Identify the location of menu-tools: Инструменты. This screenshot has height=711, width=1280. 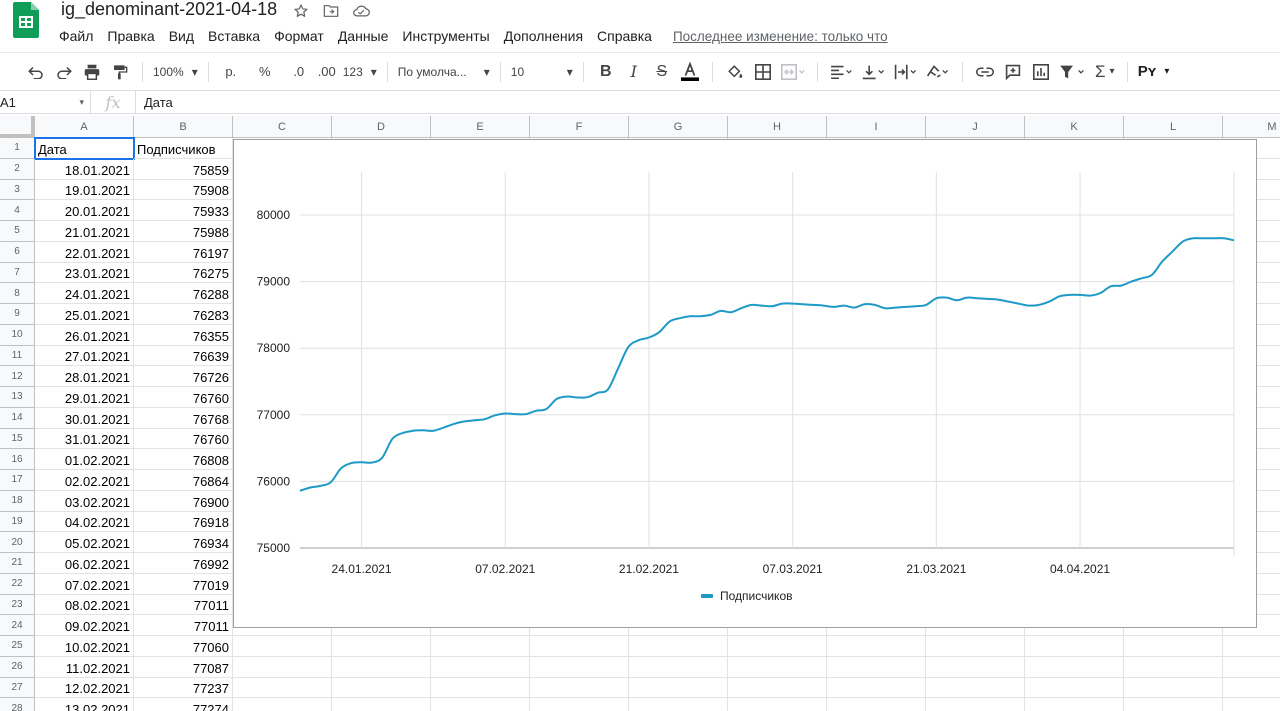
(445, 36).